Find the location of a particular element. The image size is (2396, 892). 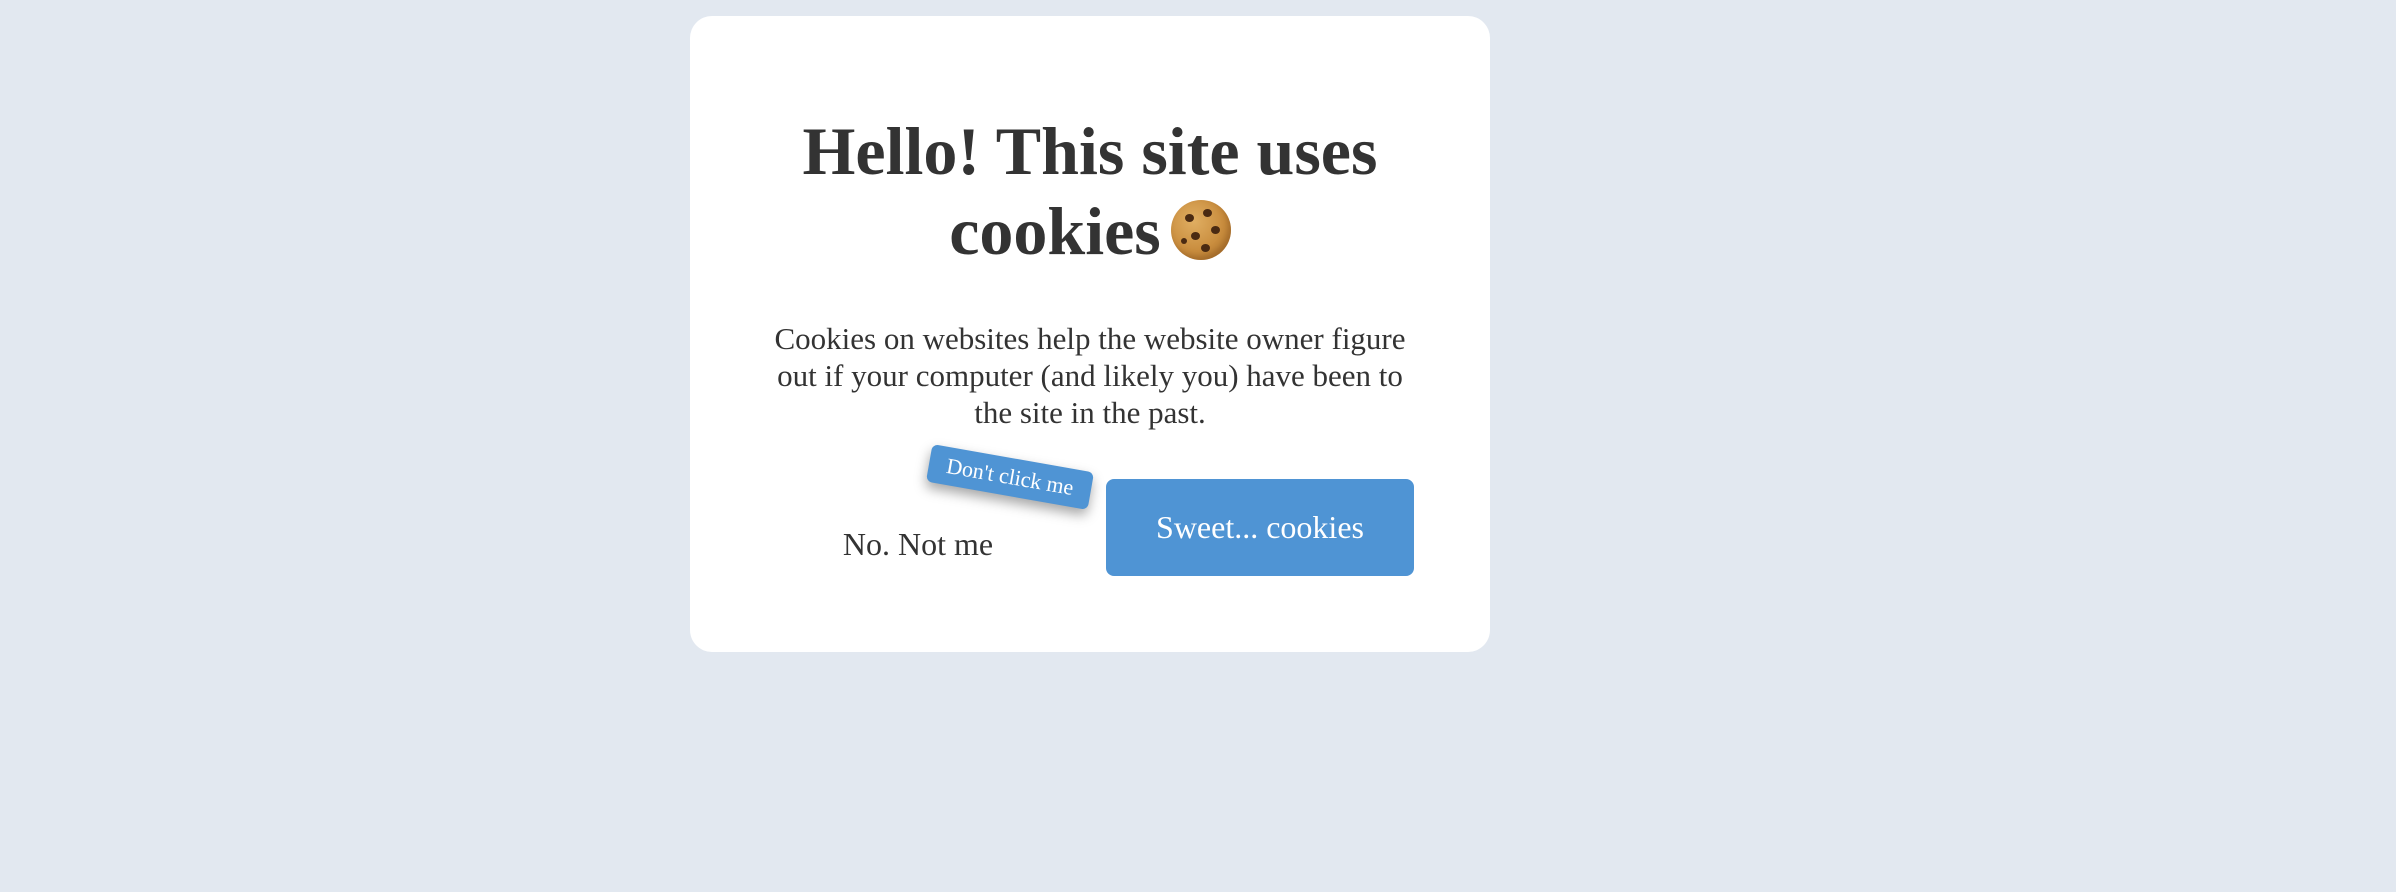

dialog-title: Hello! This site uses cookies is located at coordinates (1090, 191).